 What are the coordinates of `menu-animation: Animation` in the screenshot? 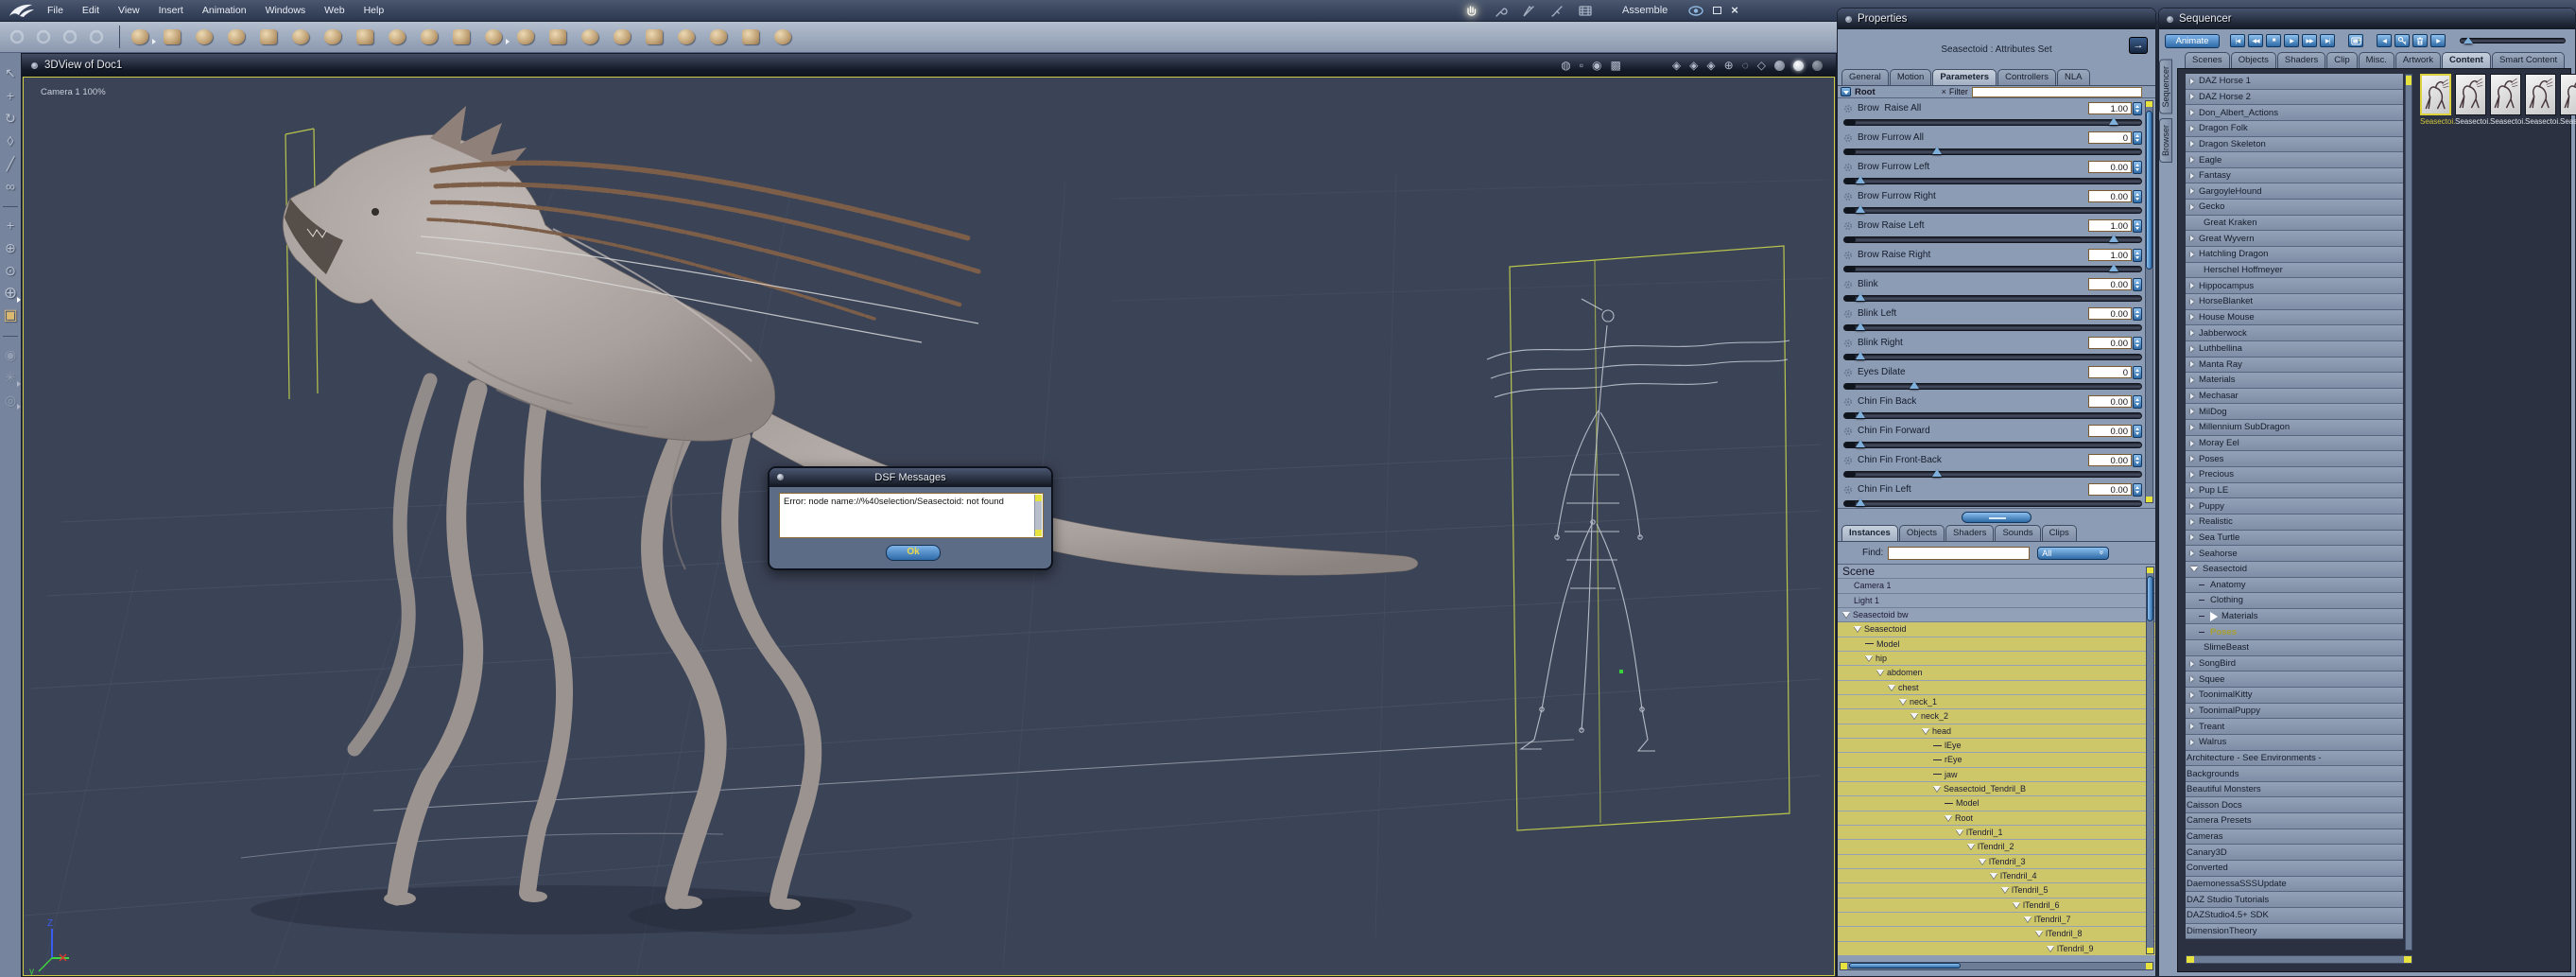 It's located at (224, 10).